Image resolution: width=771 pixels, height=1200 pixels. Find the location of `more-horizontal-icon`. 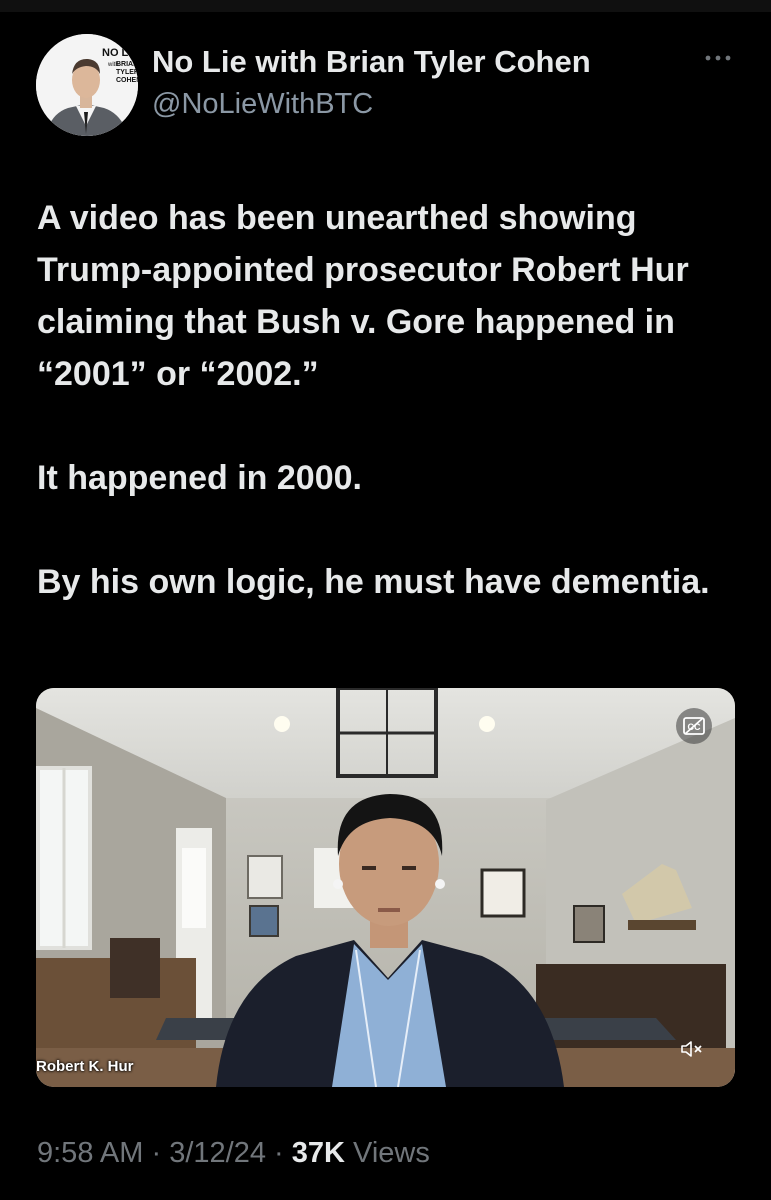

more-horizontal-icon is located at coordinates (718, 58).